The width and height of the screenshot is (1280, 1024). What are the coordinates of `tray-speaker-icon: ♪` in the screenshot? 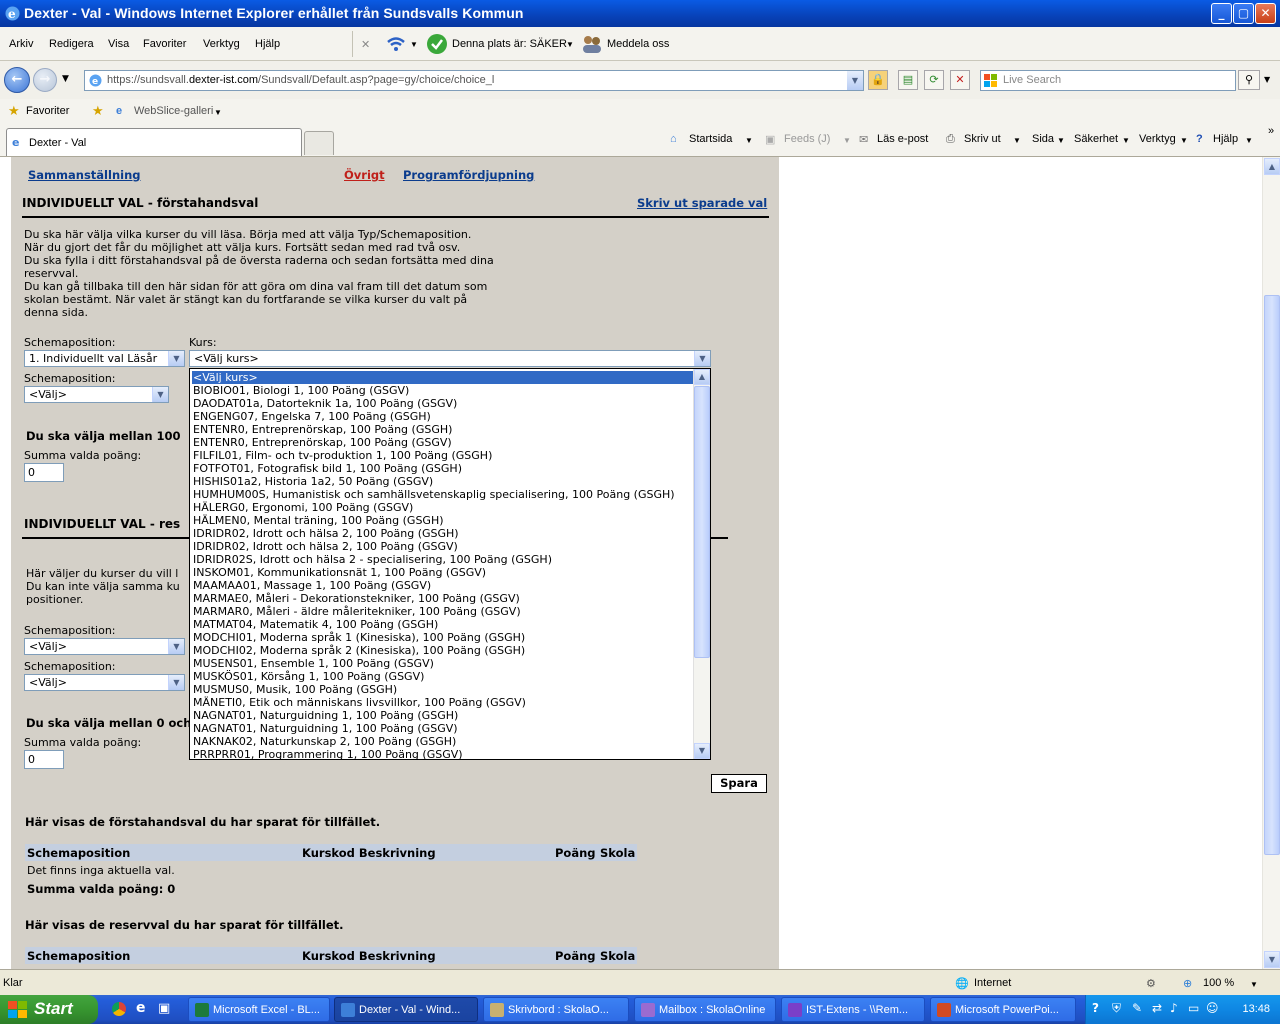 It's located at (1174, 1008).